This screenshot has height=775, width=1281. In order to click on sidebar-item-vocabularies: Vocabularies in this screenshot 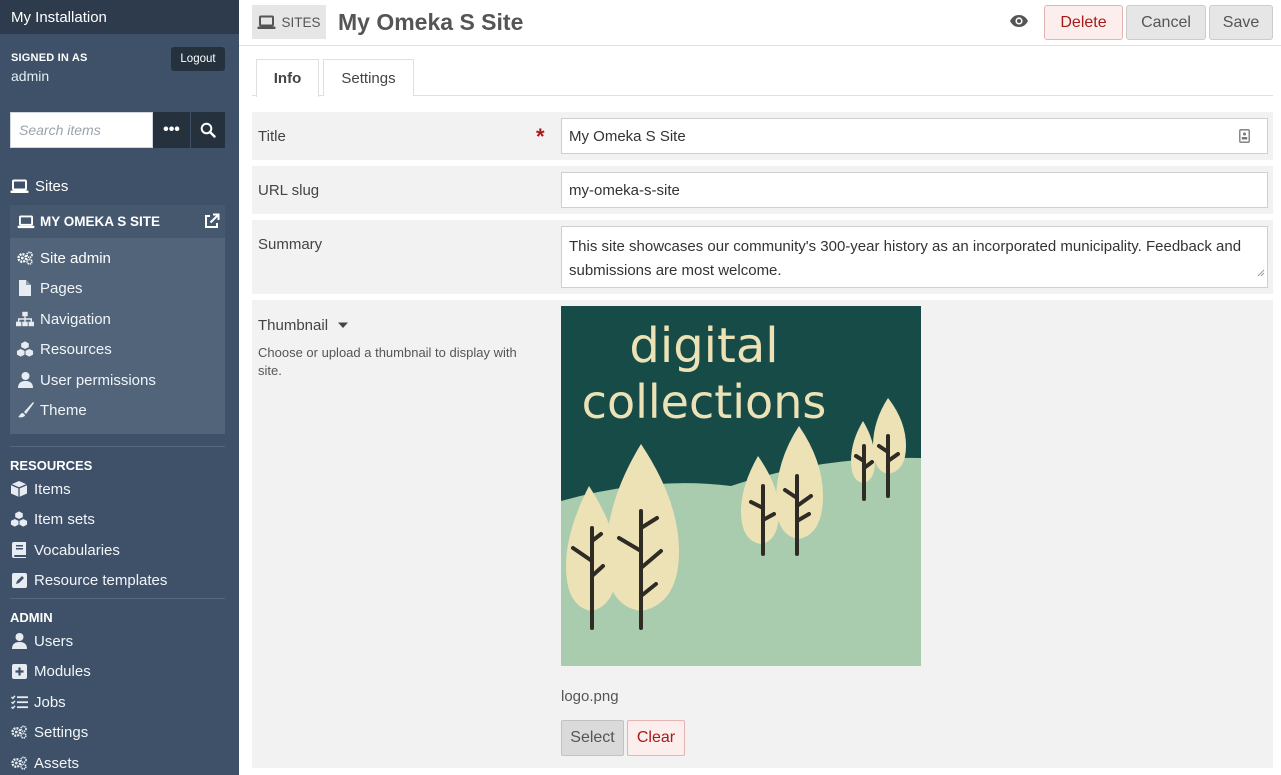, I will do `click(65, 550)`.